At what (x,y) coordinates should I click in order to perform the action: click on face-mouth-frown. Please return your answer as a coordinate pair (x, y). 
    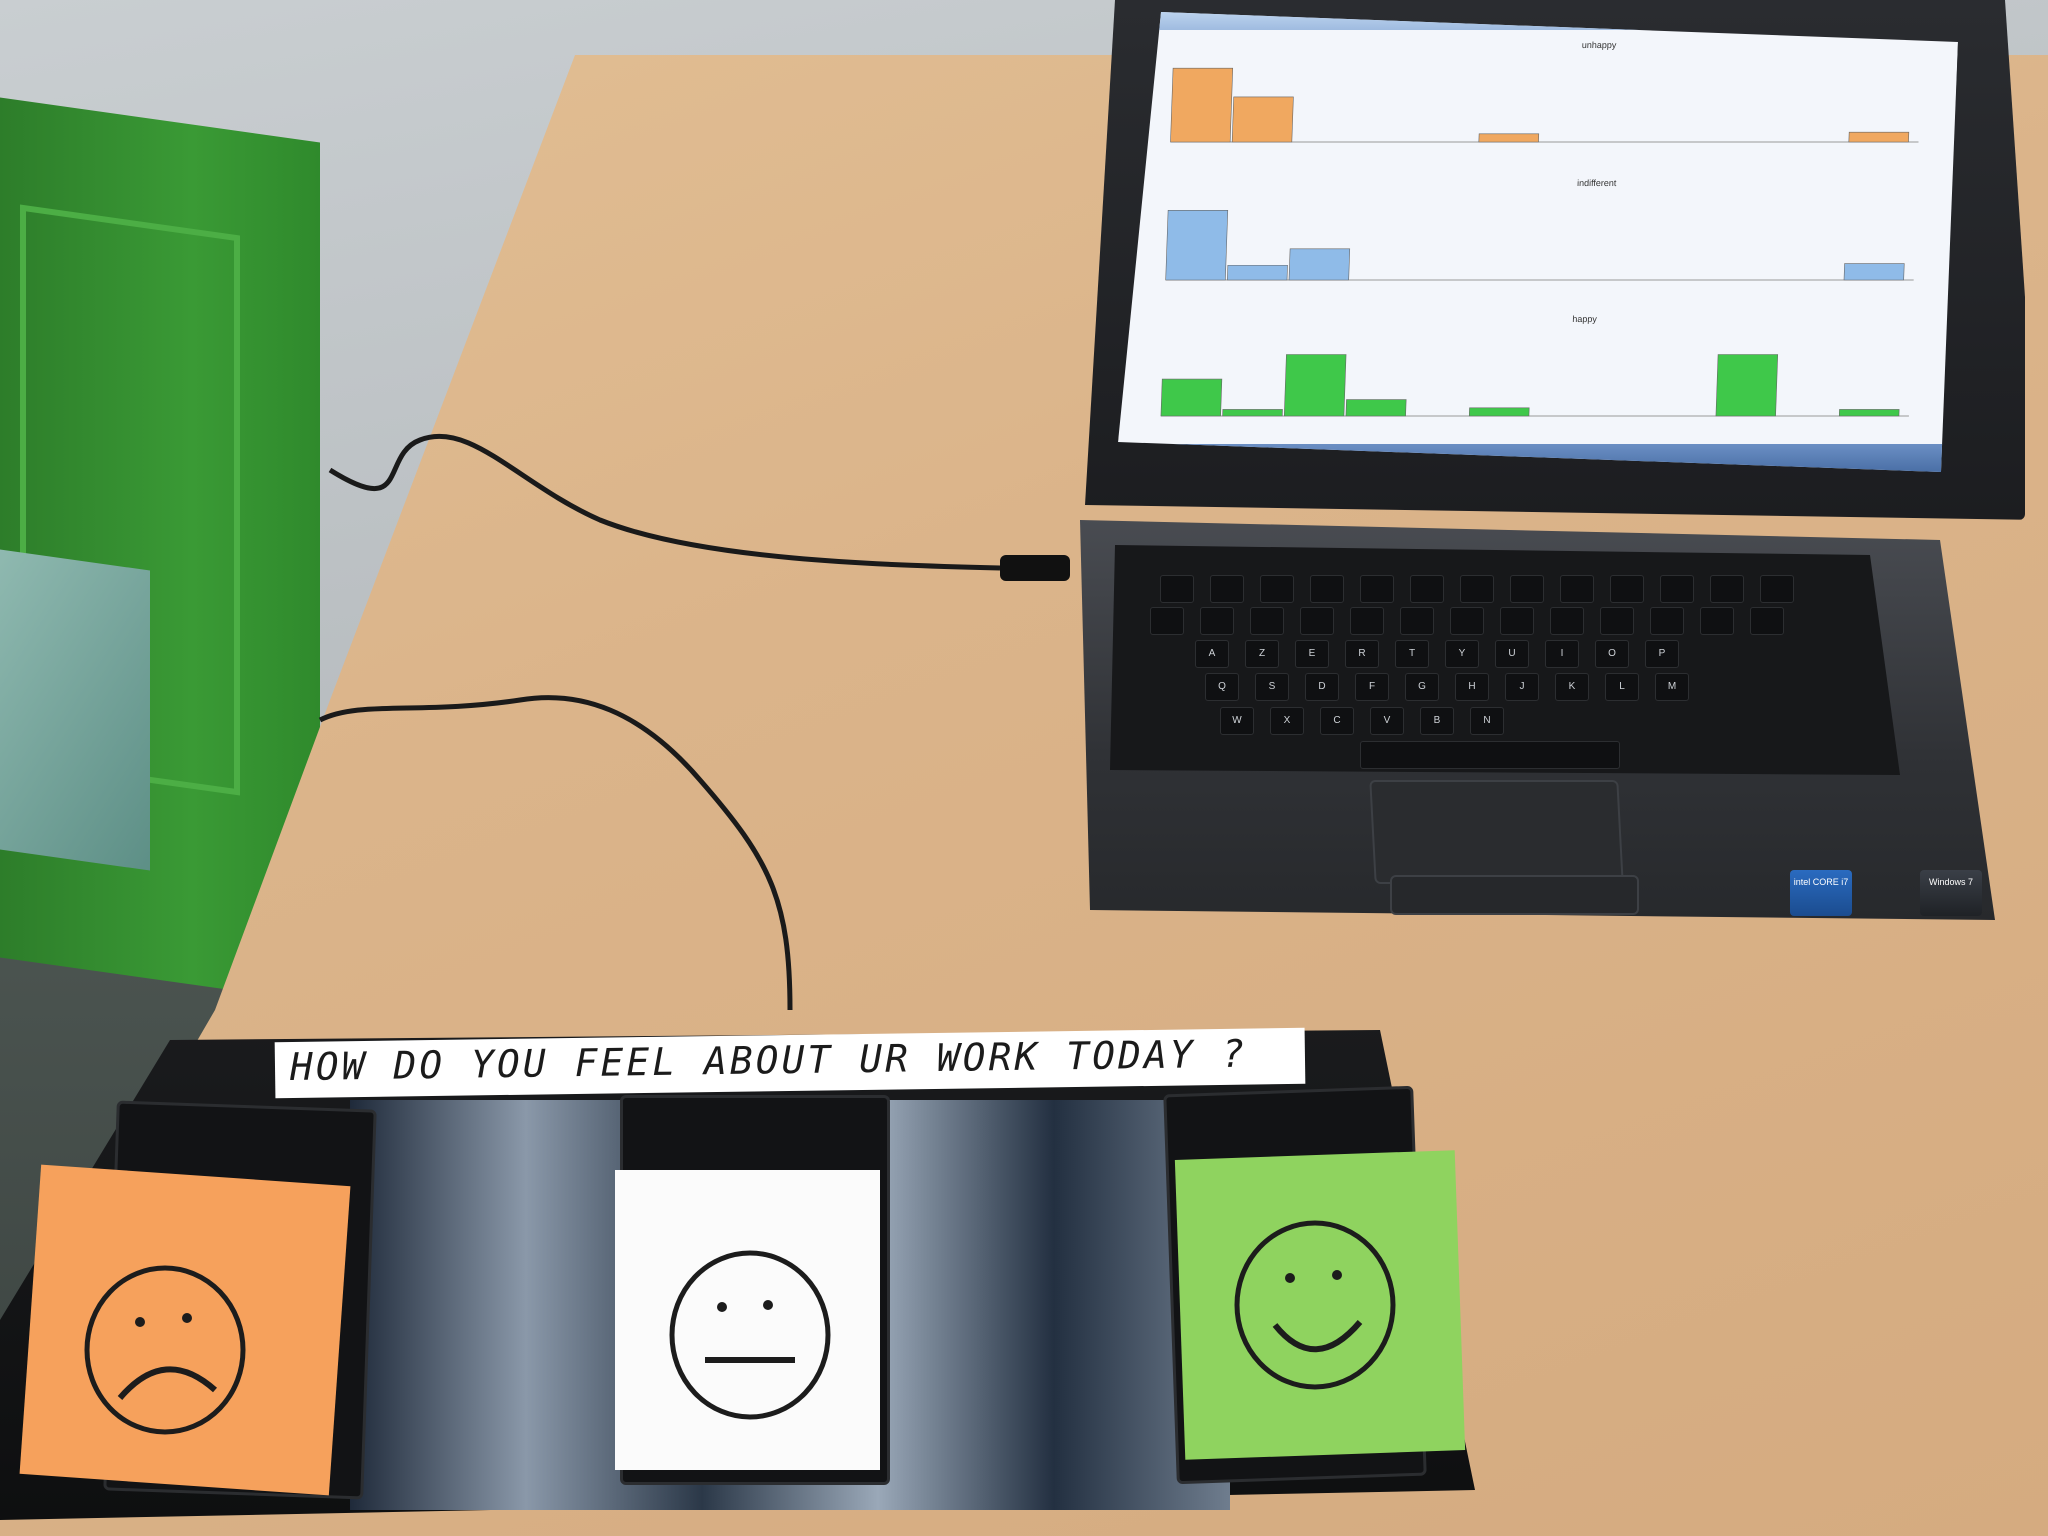
    Looking at the image, I should click on (167, 1383).